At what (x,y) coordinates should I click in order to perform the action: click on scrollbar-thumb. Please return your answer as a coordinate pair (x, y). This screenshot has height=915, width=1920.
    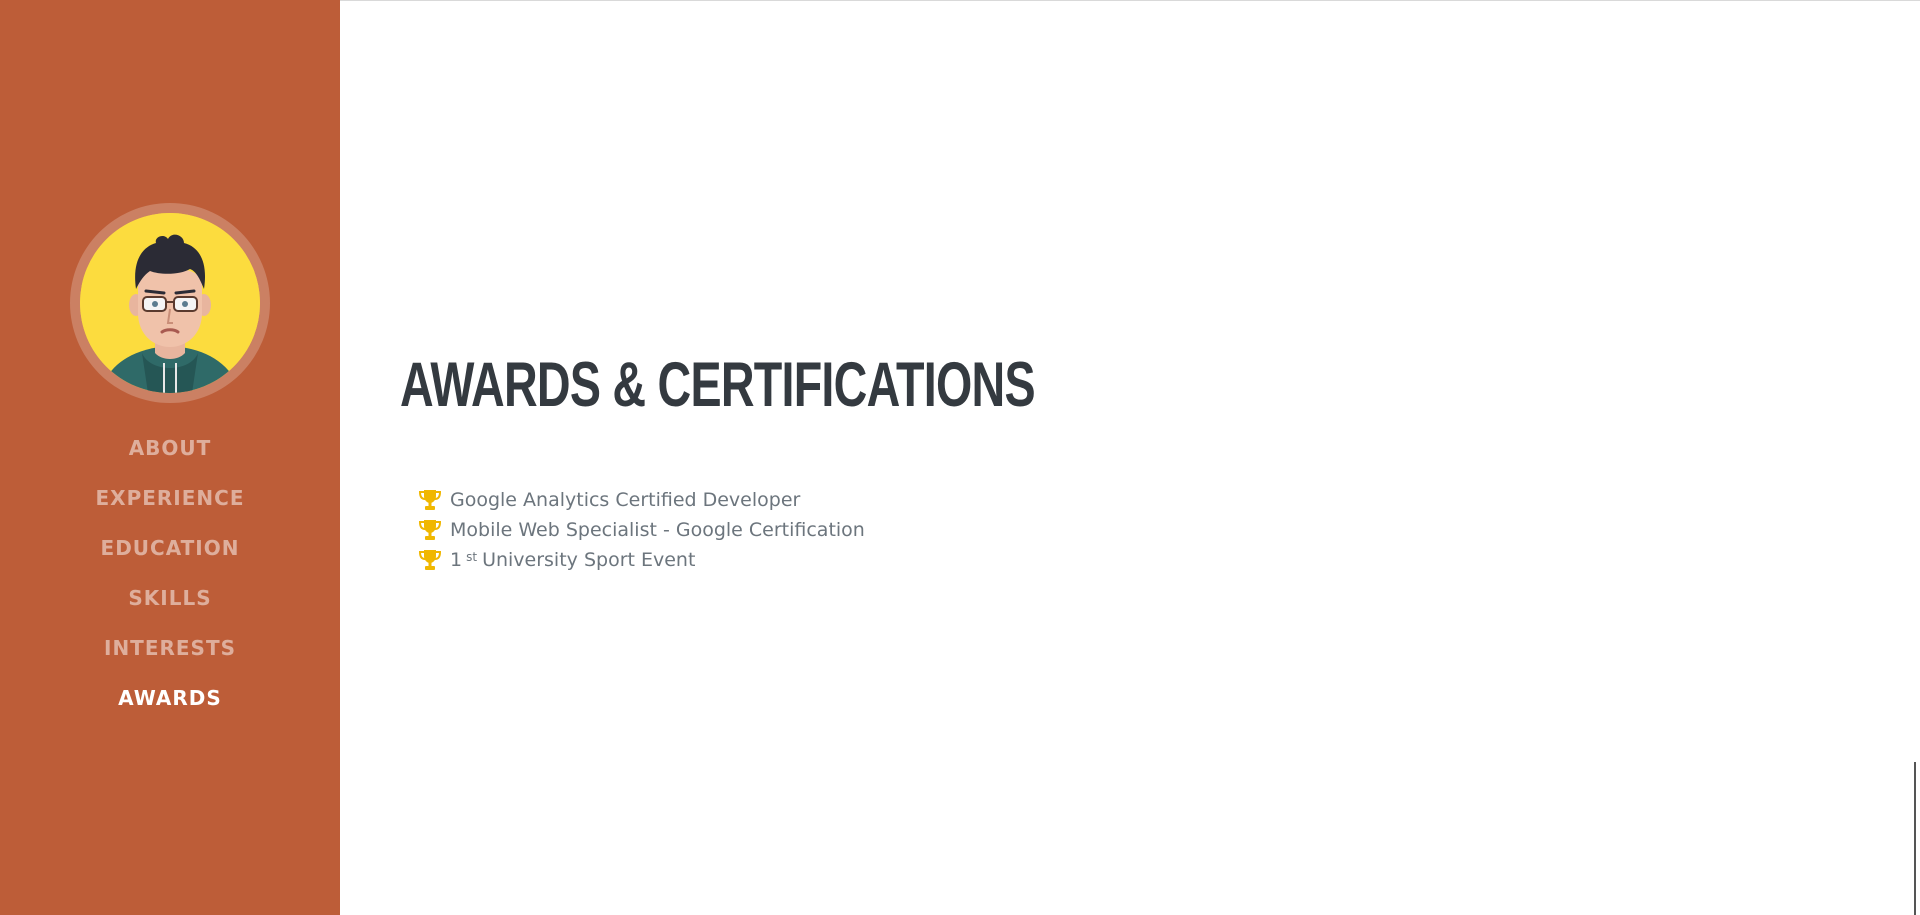
    Looking at the image, I should click on (1915, 838).